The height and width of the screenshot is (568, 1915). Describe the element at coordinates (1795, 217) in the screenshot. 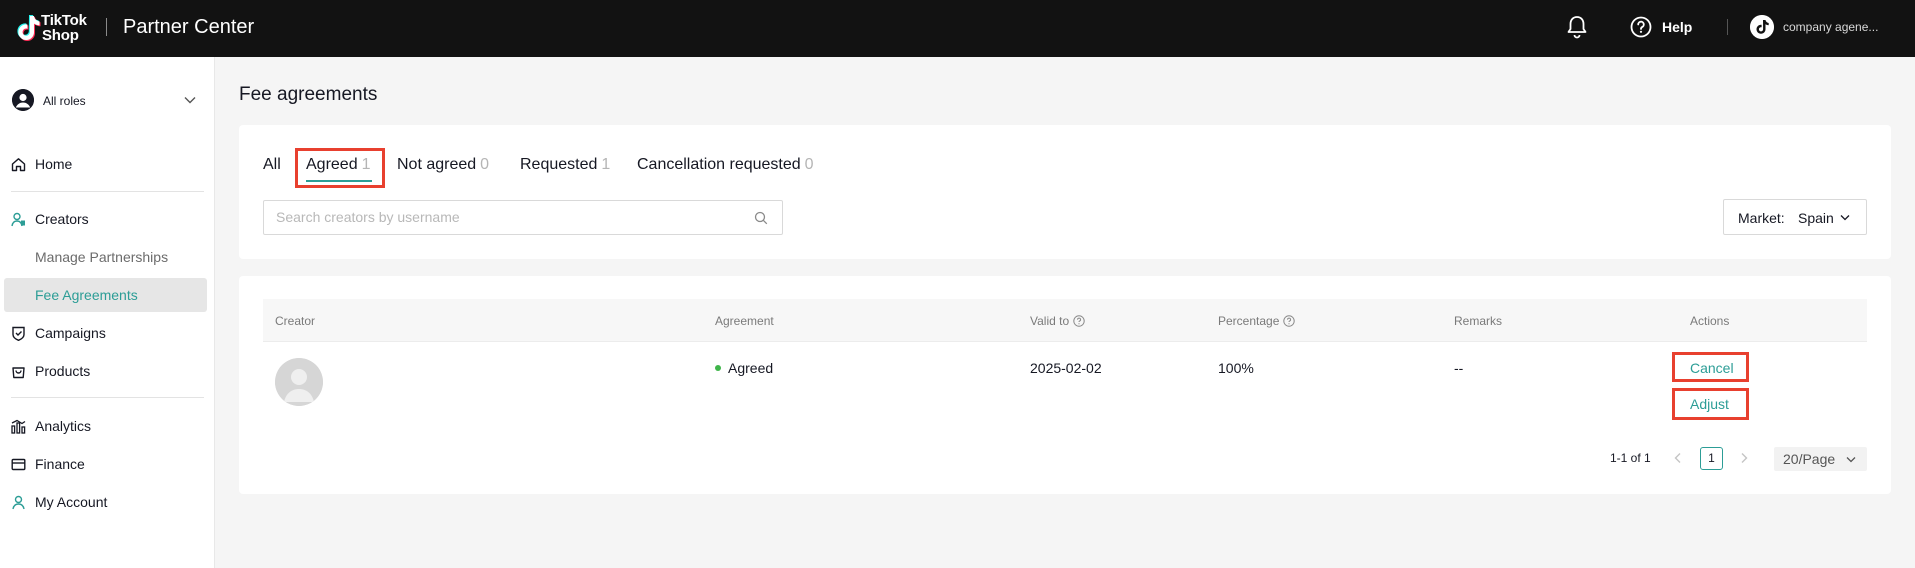

I see `market-selector: Market: Spain` at that location.